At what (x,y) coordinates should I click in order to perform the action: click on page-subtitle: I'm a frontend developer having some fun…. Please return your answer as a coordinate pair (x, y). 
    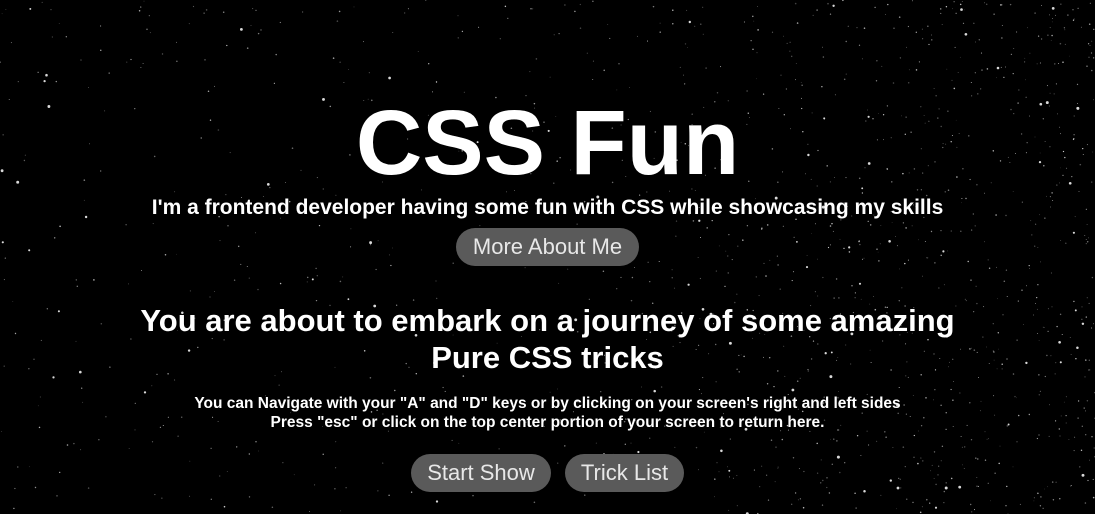
    Looking at the image, I should click on (547, 207).